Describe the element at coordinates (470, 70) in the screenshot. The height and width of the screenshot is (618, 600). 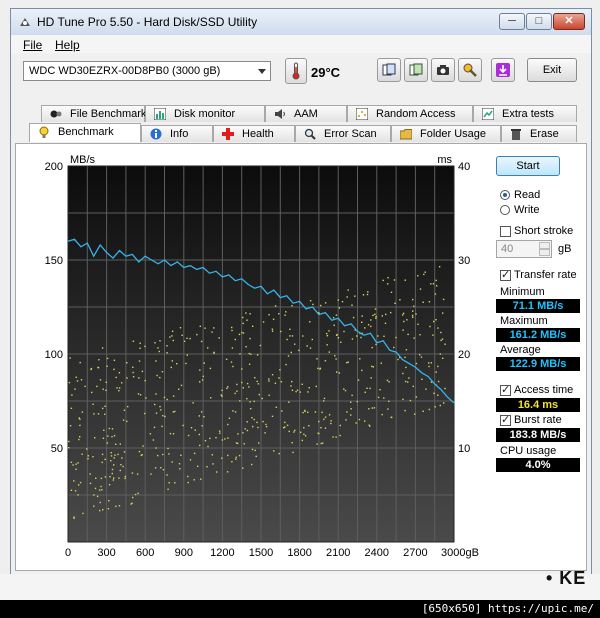
I see `options-button` at that location.